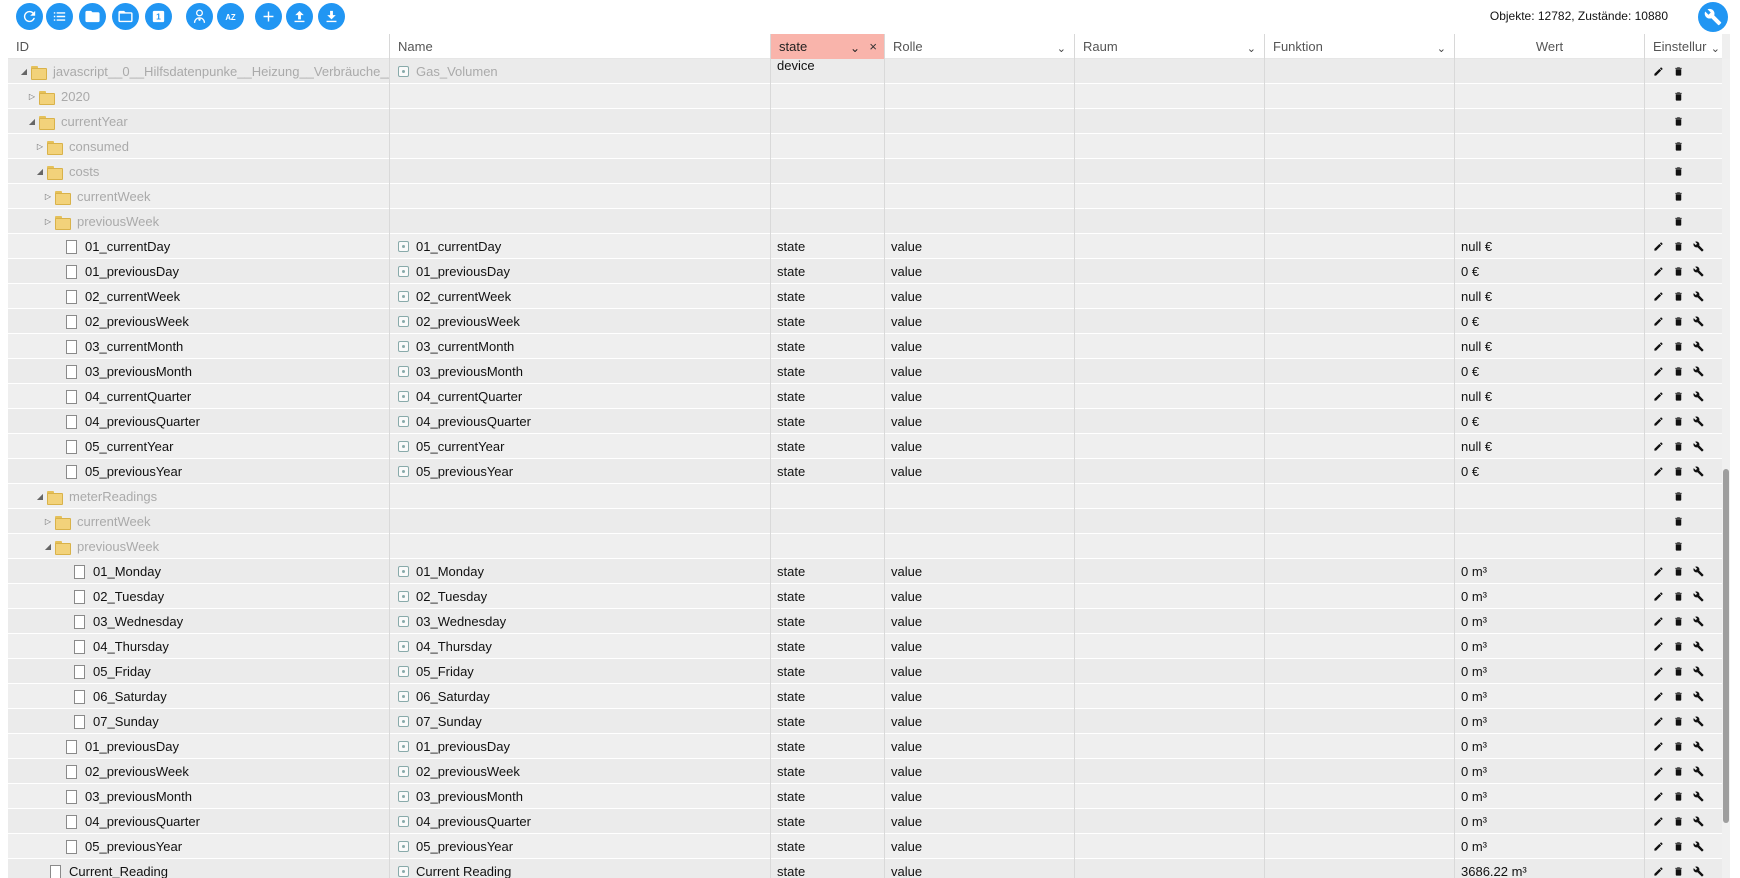  Describe the element at coordinates (29, 16) in the screenshot. I see `refresh-button` at that location.